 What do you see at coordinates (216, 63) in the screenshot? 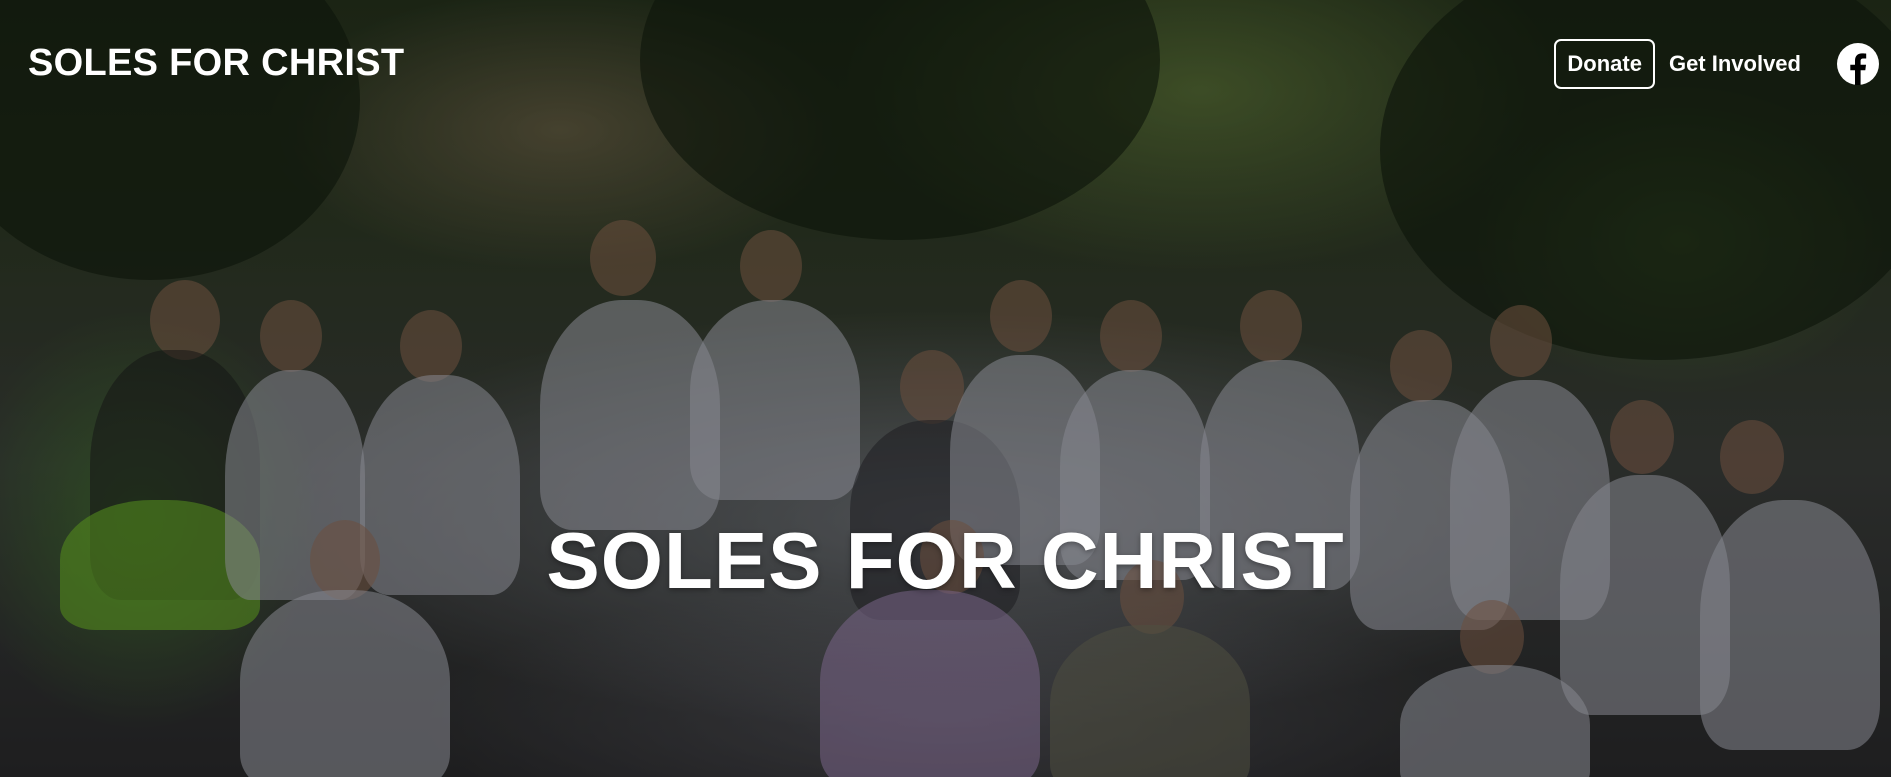
I see `brand-logo-link: SOLES FOR CHRIST` at bounding box center [216, 63].